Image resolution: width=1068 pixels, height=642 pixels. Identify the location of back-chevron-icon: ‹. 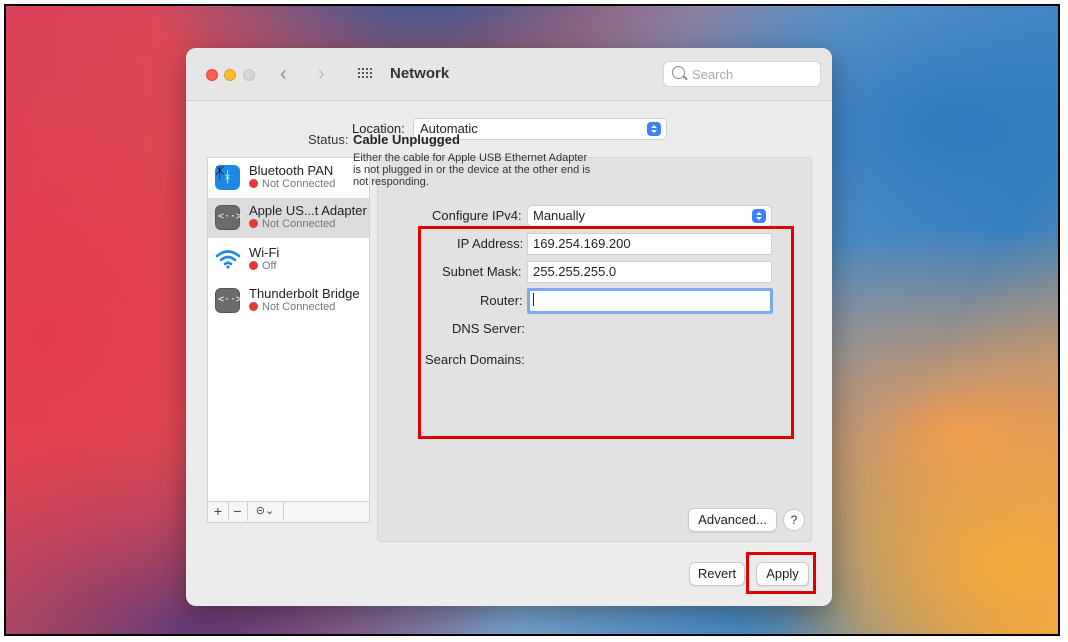
(283, 74).